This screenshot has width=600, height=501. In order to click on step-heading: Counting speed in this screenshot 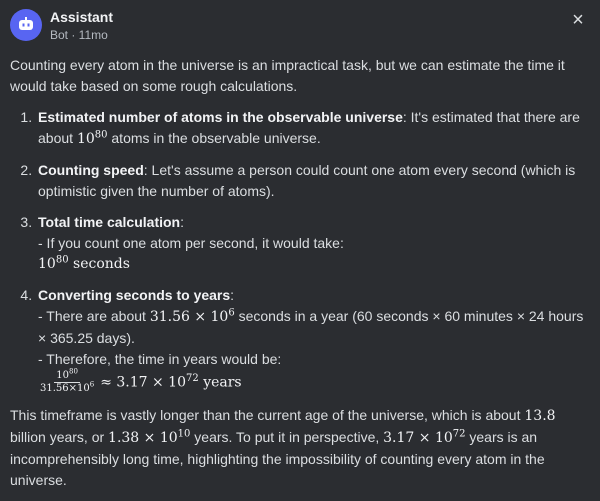, I will do `click(91, 170)`.